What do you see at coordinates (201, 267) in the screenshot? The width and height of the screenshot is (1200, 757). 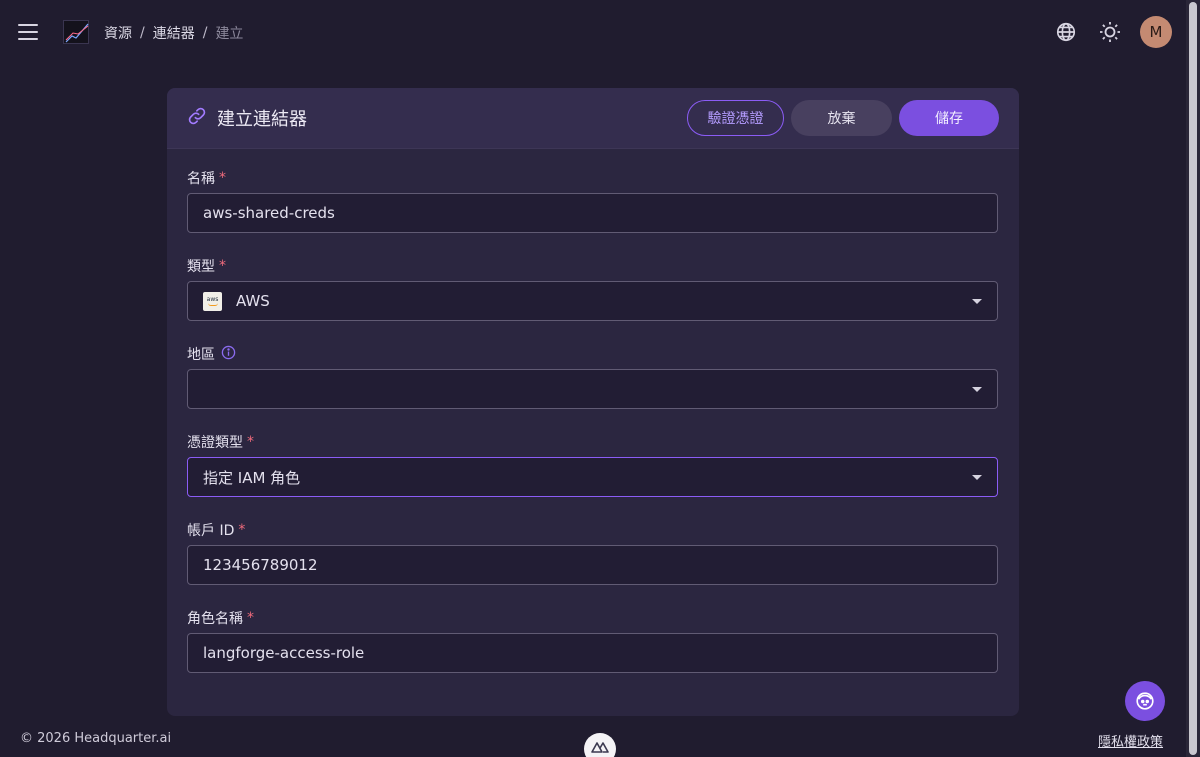 I see `type-label: 類型` at bounding box center [201, 267].